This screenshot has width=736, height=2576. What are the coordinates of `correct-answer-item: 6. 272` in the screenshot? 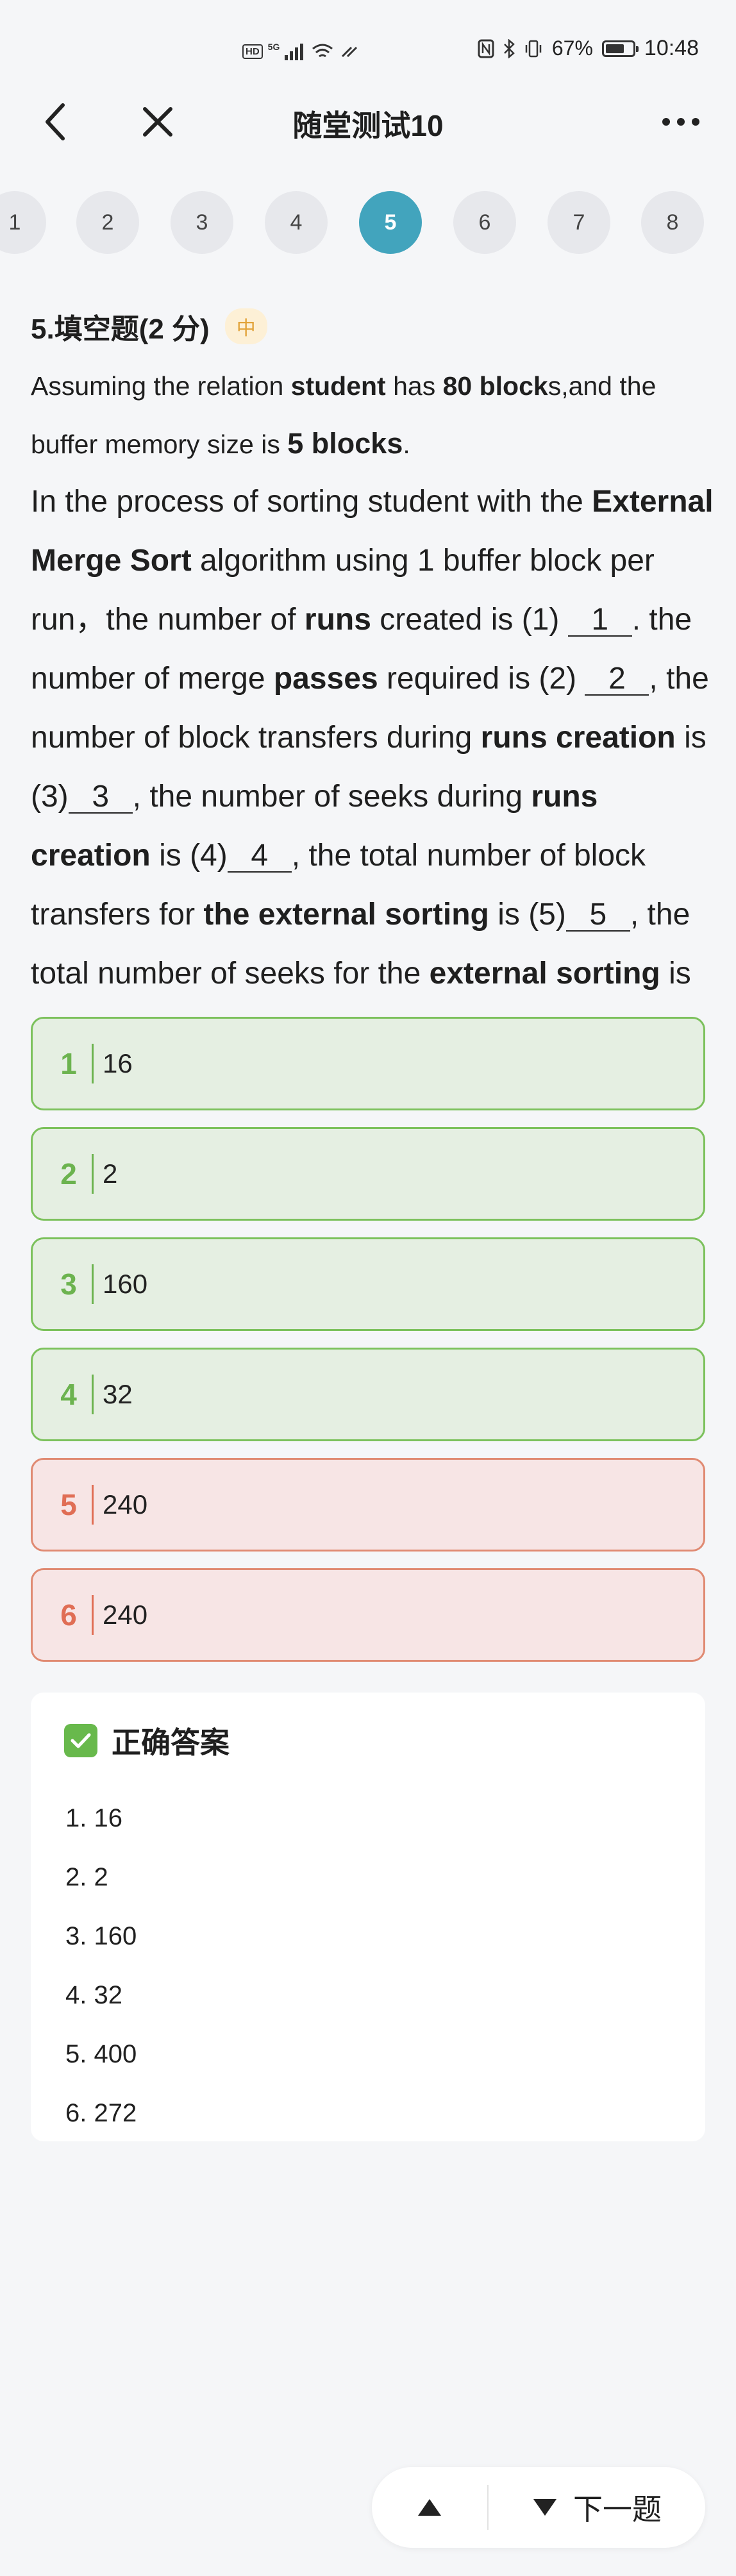 It's located at (101, 2113).